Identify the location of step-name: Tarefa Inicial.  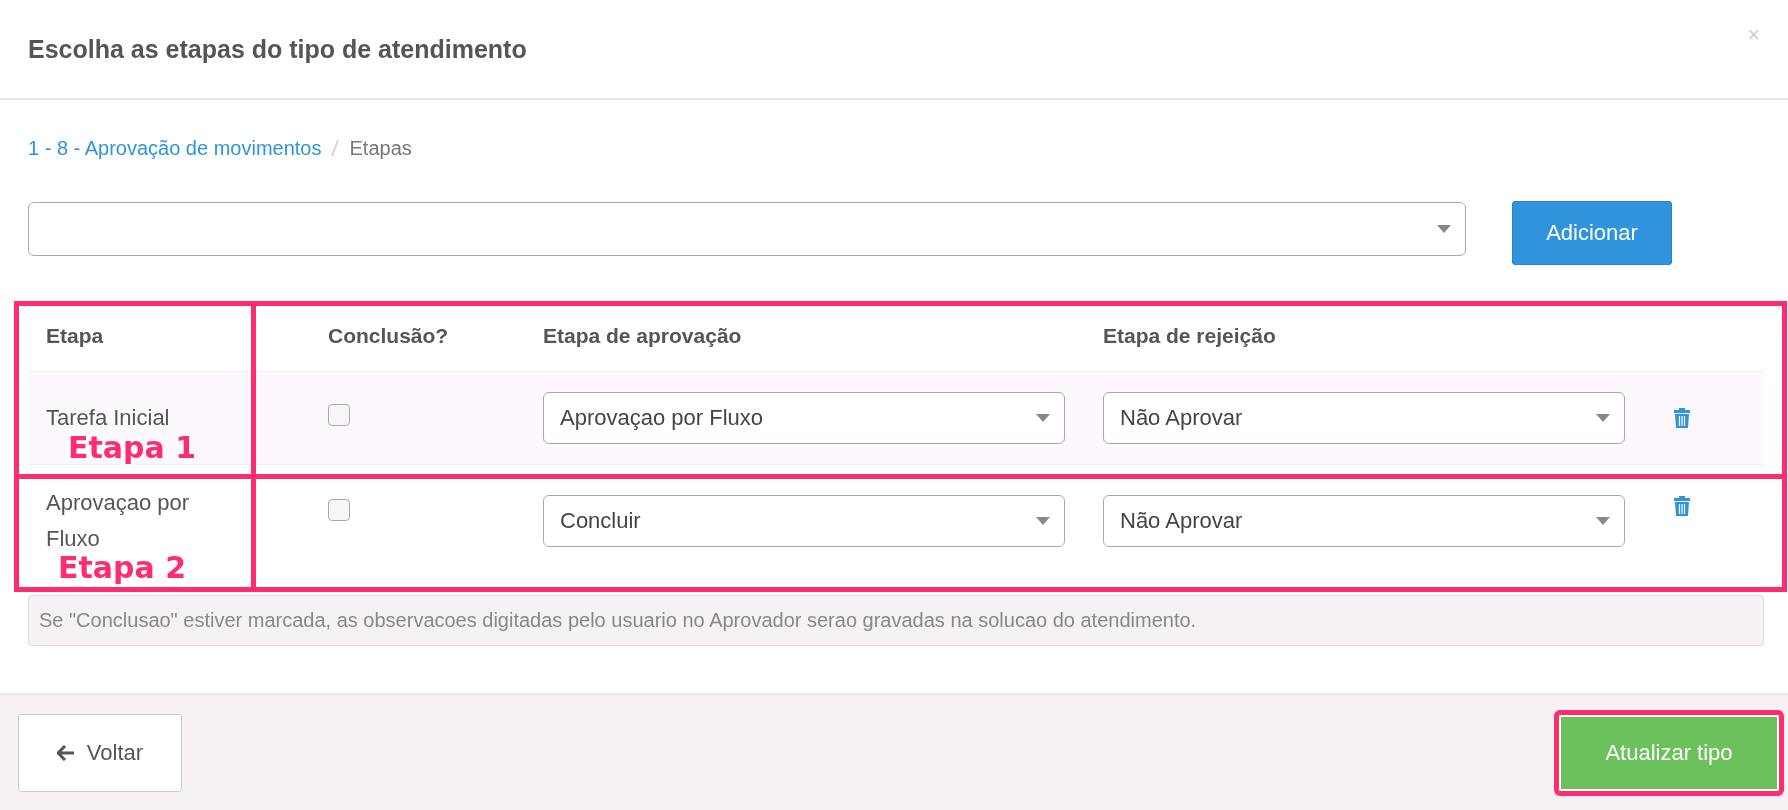
(108, 418).